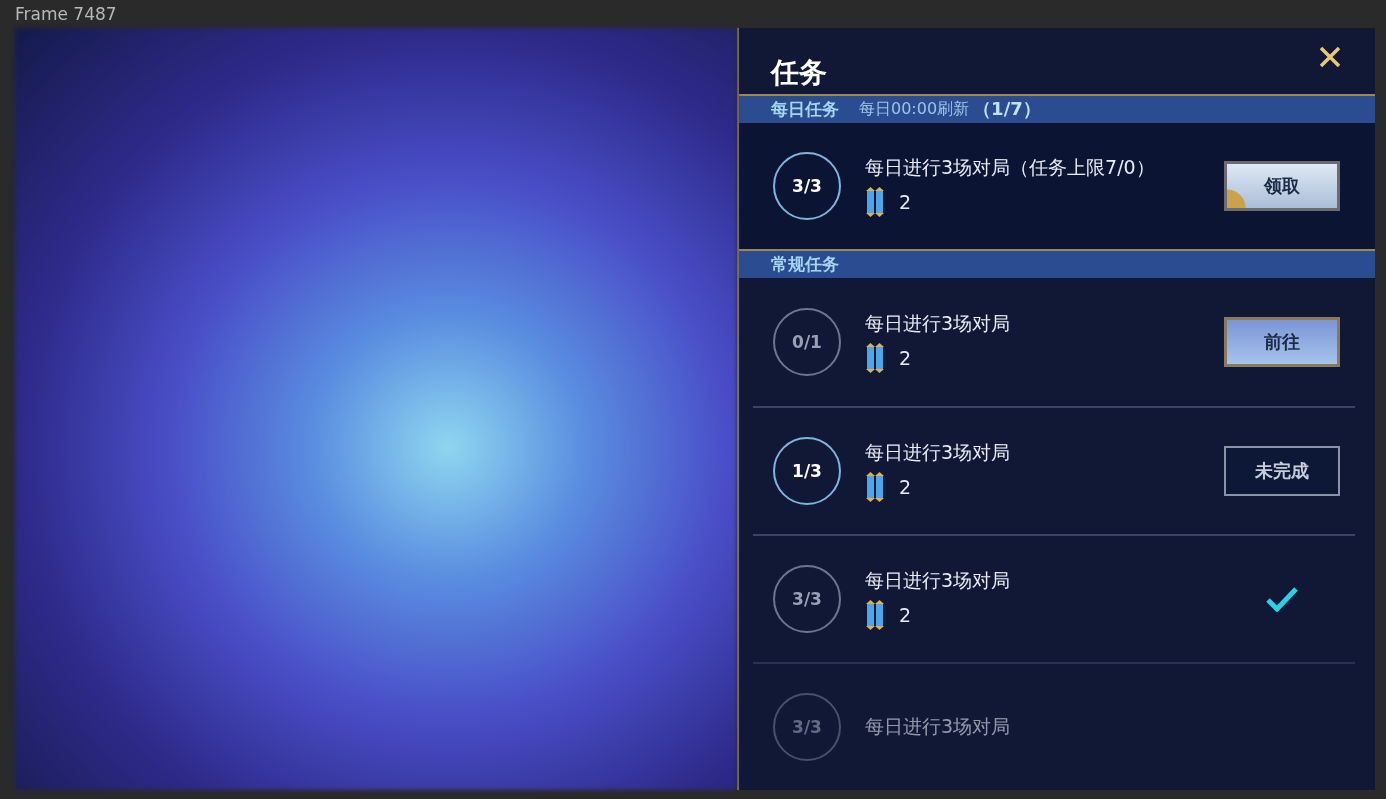  What do you see at coordinates (1057, 264) in the screenshot?
I see `section-header: 常规任务` at bounding box center [1057, 264].